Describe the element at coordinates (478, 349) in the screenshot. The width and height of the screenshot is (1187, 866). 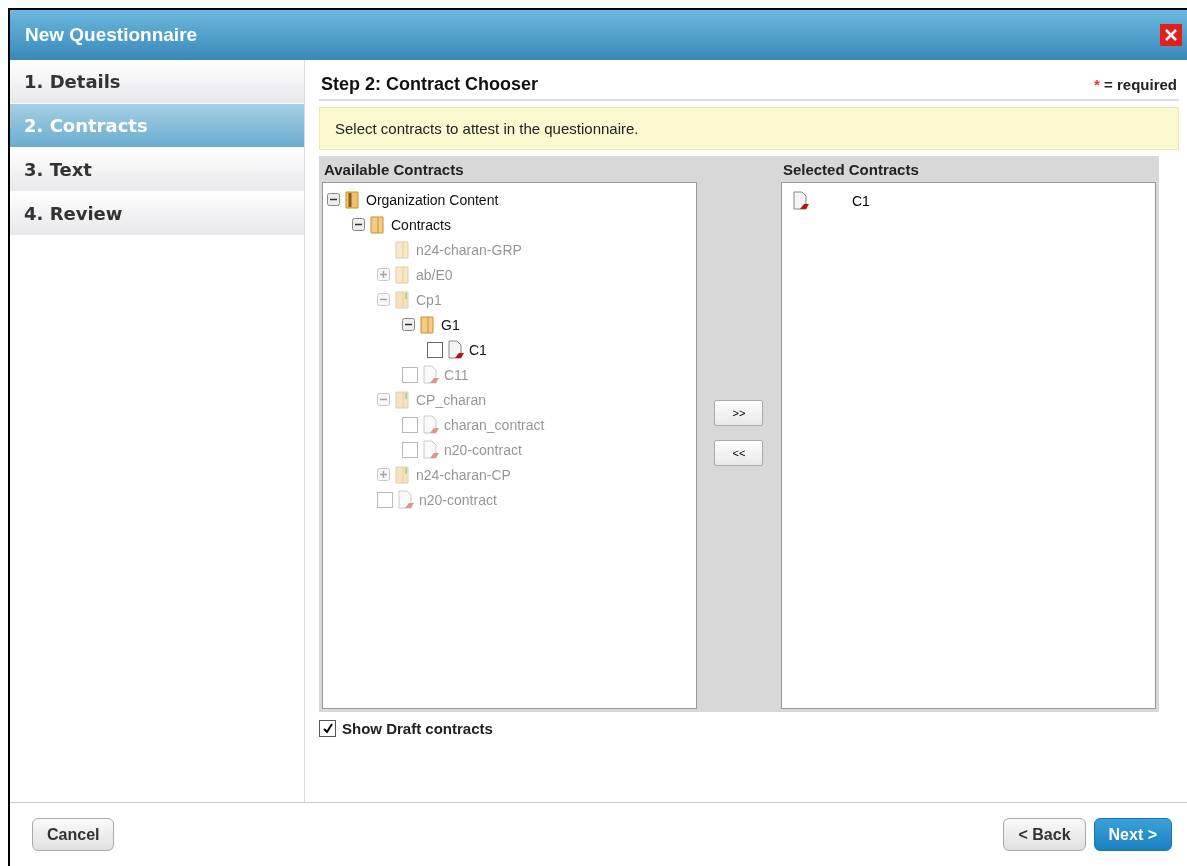
I see `tree-item: C1` at that location.